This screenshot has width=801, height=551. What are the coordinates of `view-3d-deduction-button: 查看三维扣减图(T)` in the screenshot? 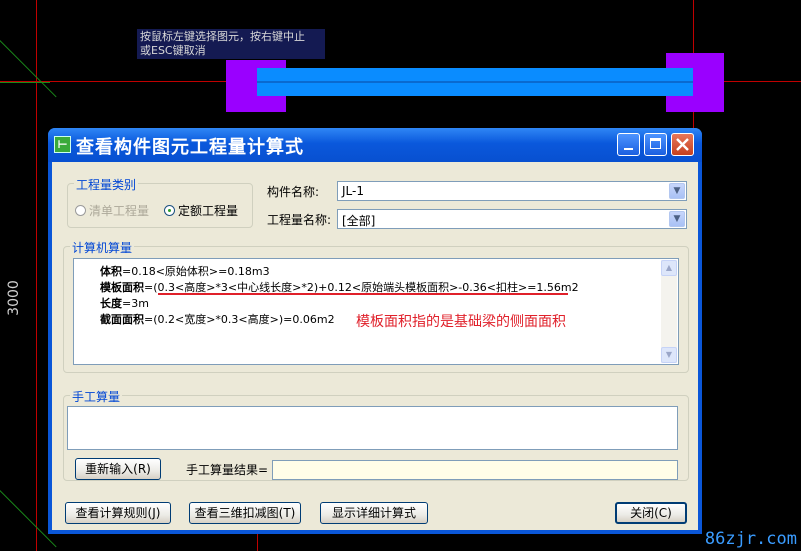 It's located at (245, 513).